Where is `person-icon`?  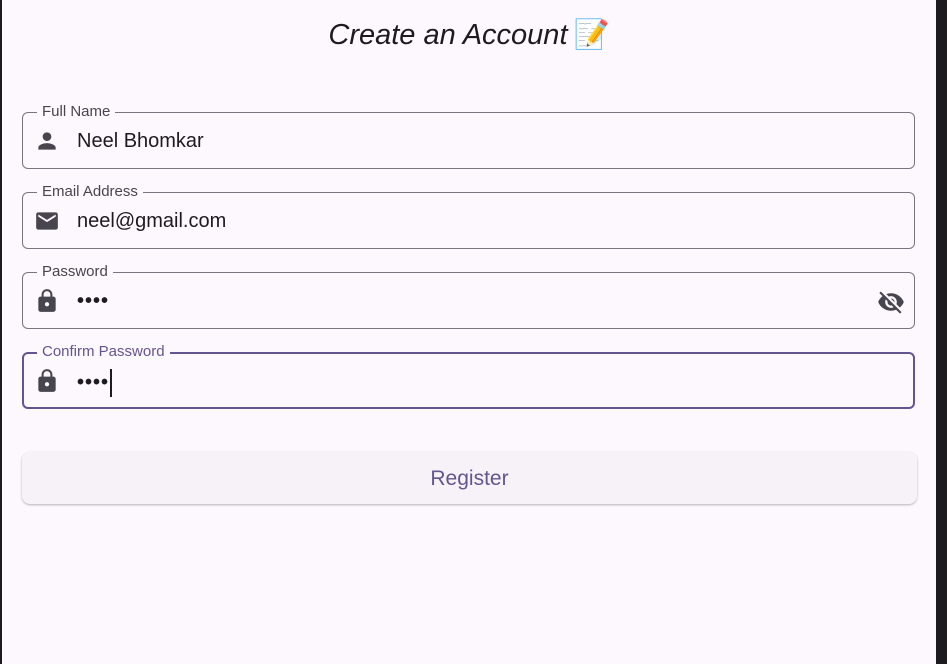 person-icon is located at coordinates (47, 141).